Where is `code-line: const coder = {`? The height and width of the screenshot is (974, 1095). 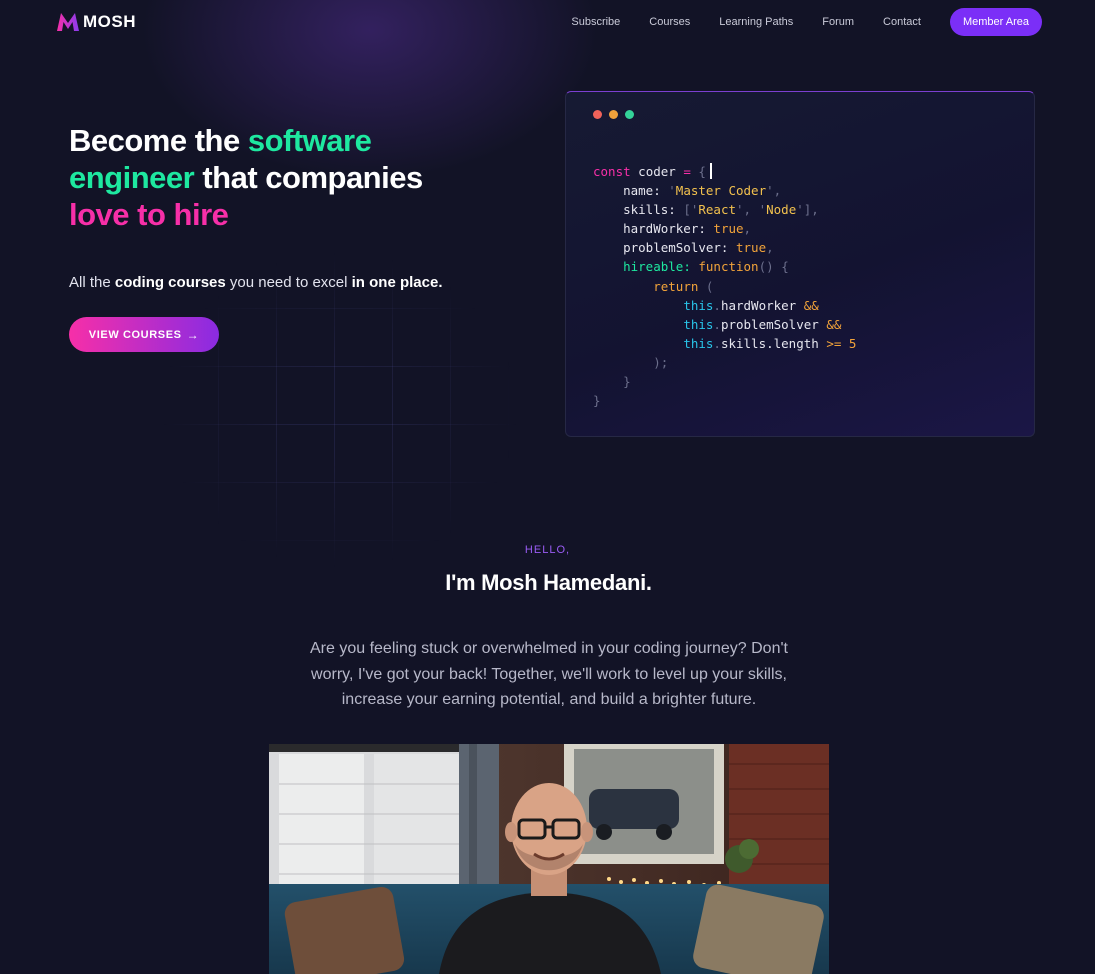 code-line: const coder = { is located at coordinates (724, 171).